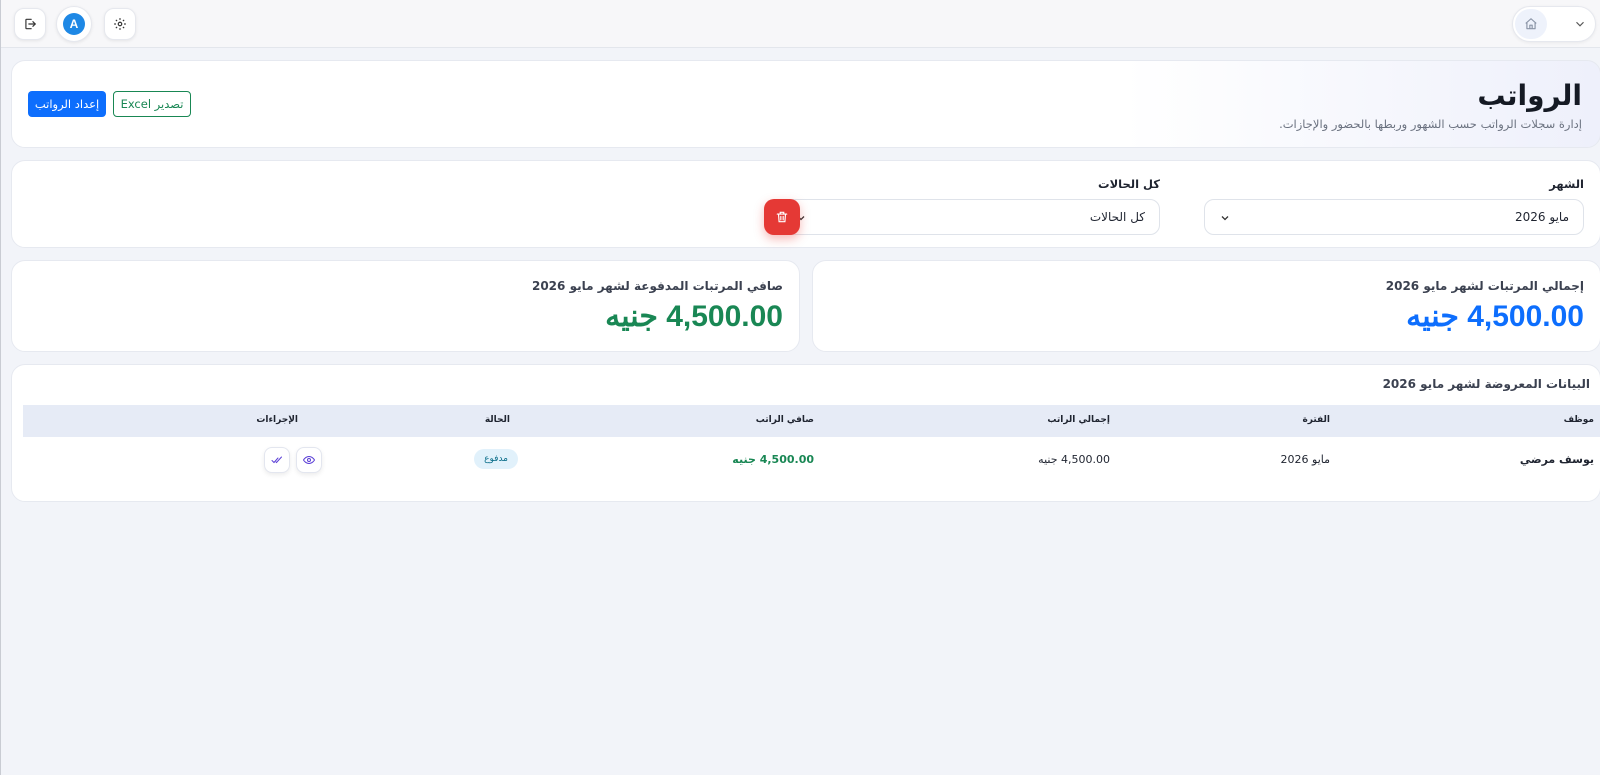 The height and width of the screenshot is (775, 1600). I want to click on home-button, so click(1531, 24).